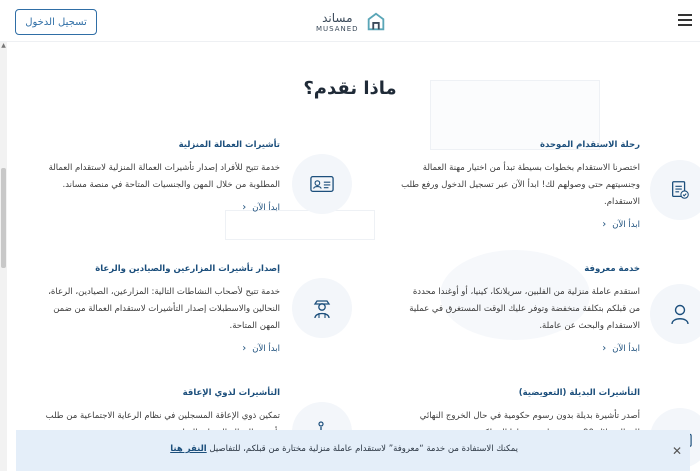 The height and width of the screenshot is (471, 700). Describe the element at coordinates (680, 190) in the screenshot. I see `document-check-icon` at that location.